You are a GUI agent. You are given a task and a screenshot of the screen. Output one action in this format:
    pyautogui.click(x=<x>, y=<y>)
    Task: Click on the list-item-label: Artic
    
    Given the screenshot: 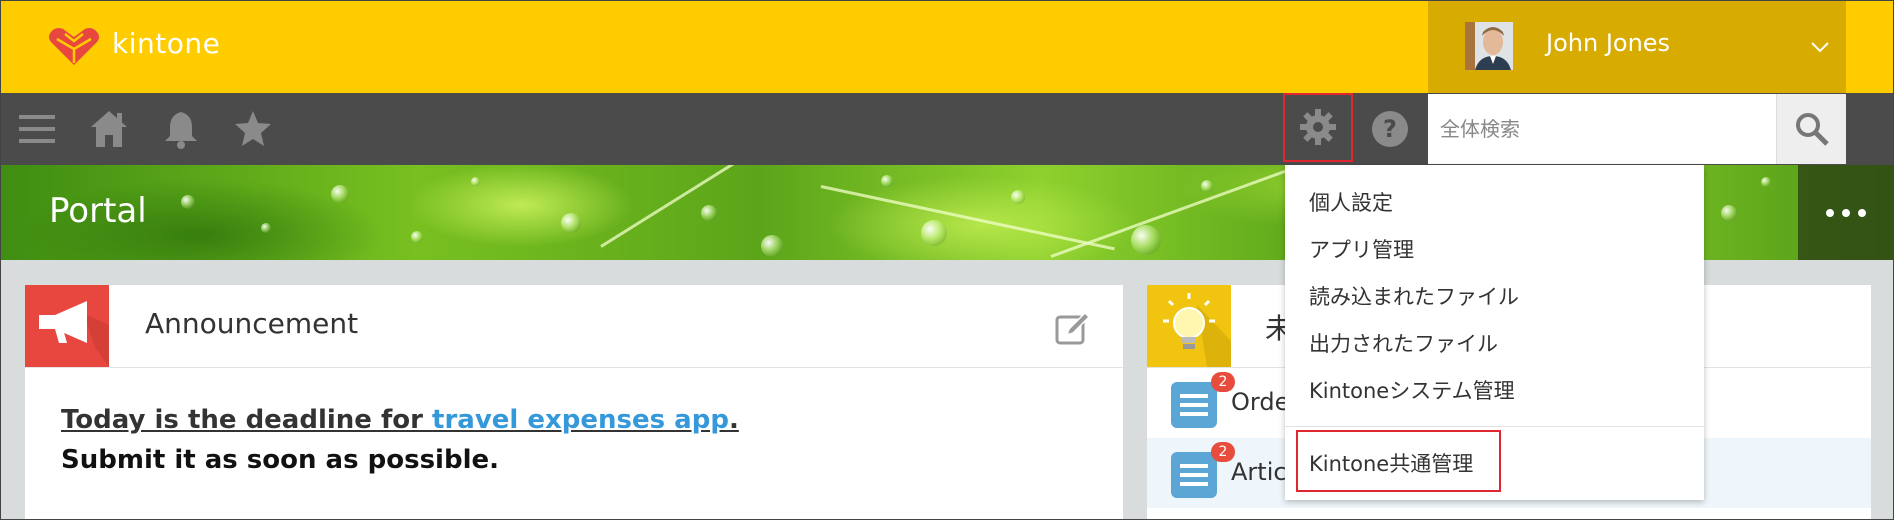 What is the action you would take?
    pyautogui.click(x=1259, y=472)
    